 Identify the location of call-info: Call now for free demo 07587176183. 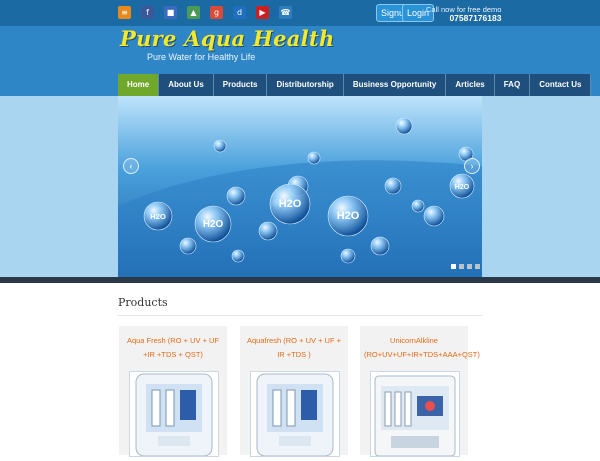
(463, 14).